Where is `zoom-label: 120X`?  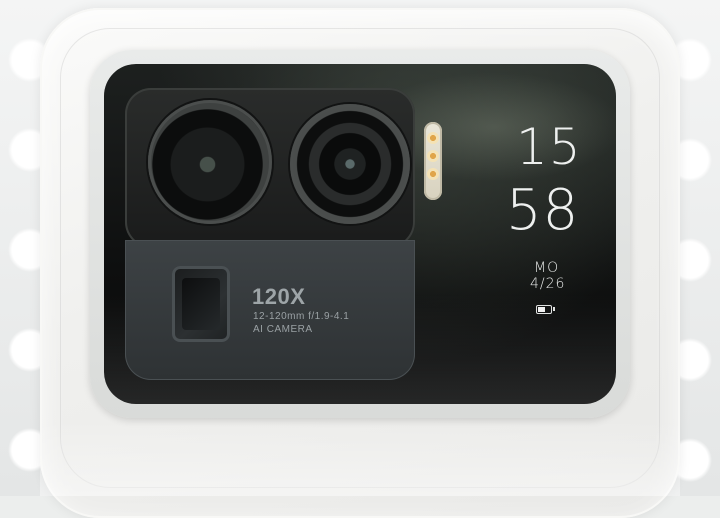
zoom-label: 120X is located at coordinates (279, 296).